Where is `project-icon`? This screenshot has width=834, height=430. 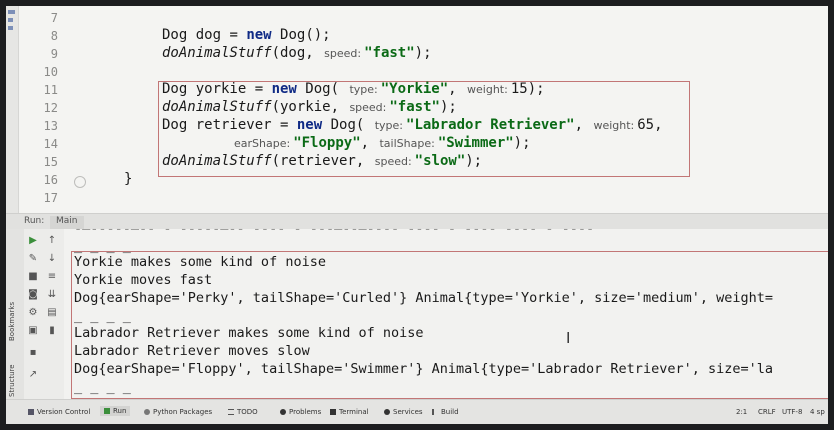
project-icon is located at coordinates (11, 12).